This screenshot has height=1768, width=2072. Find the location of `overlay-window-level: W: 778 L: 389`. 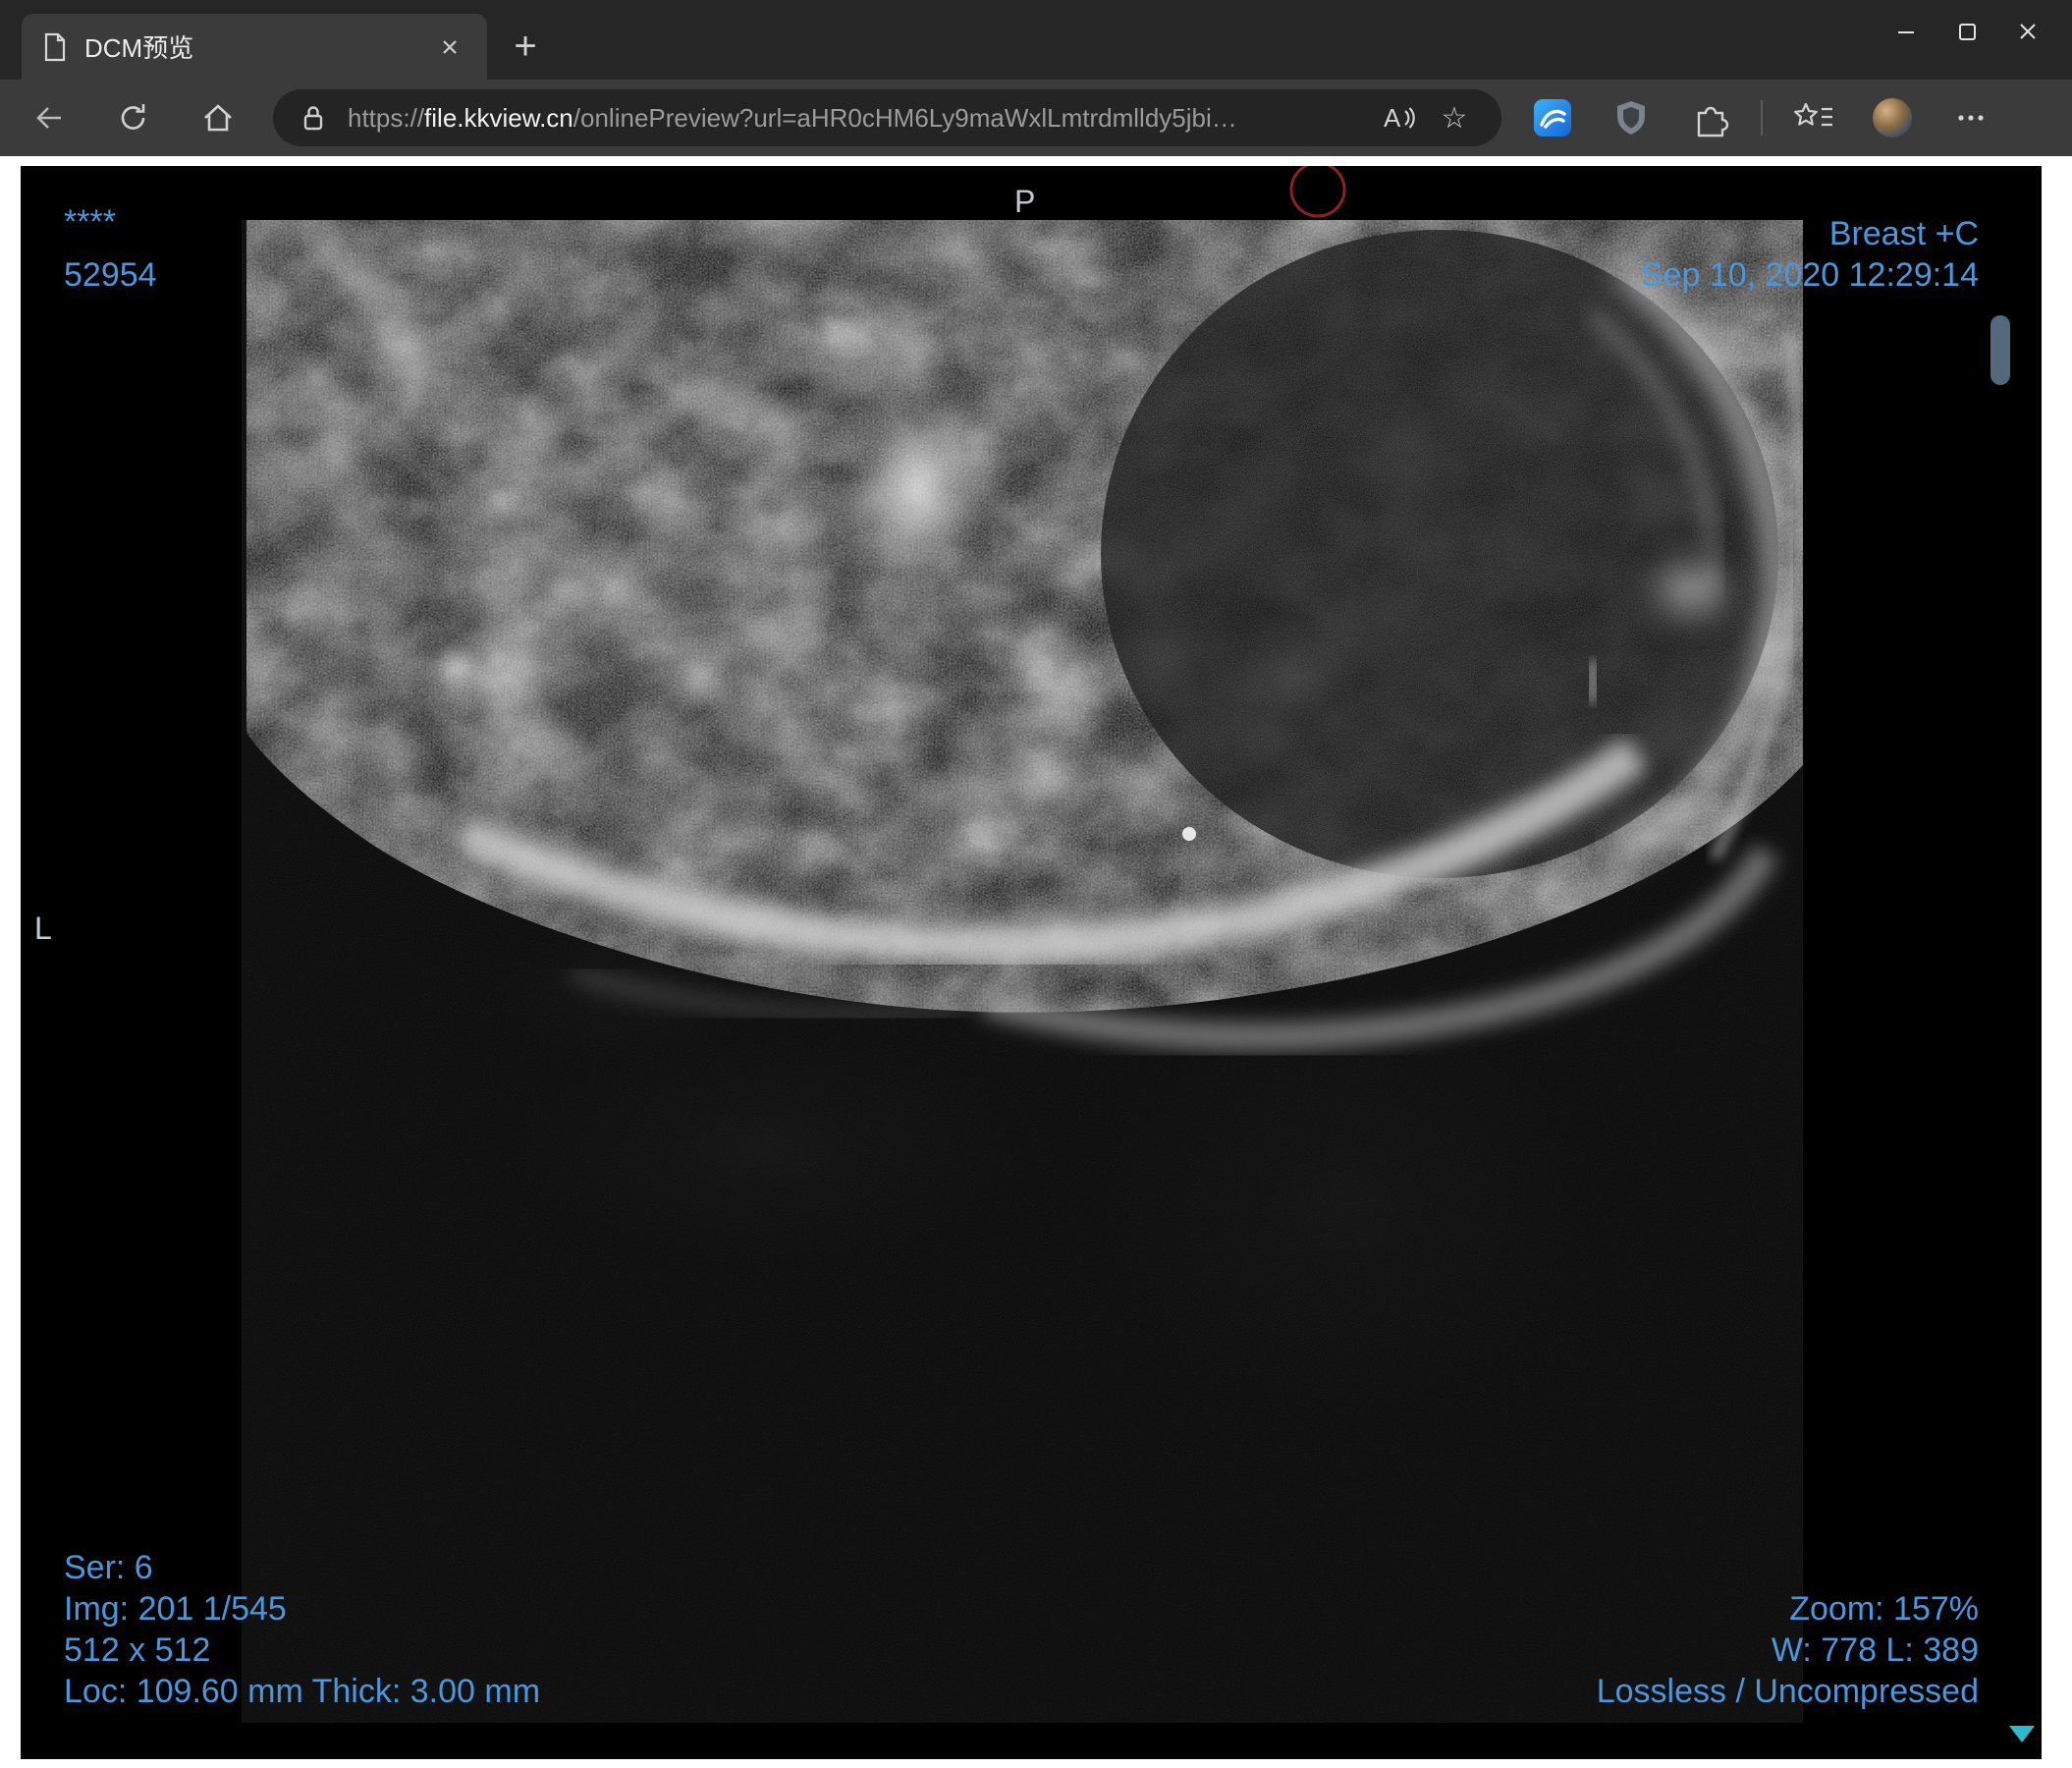

overlay-window-level: W: 778 L: 389 is located at coordinates (1875, 1650).